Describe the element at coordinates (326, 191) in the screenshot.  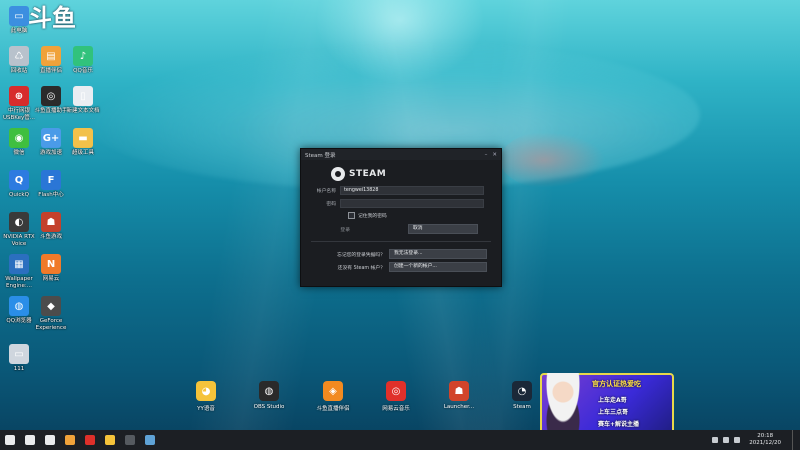
I see `username-label: 帐户名称` at that location.